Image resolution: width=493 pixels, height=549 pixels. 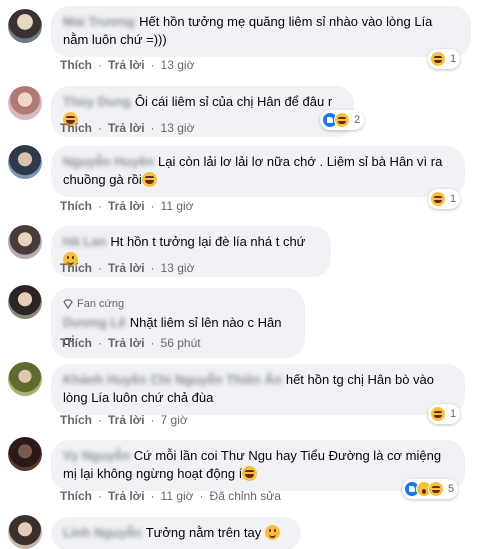 I want to click on commenter-name: Khánh Huyền Chi Nguyễn Thiên Ân, so click(x=172, y=380).